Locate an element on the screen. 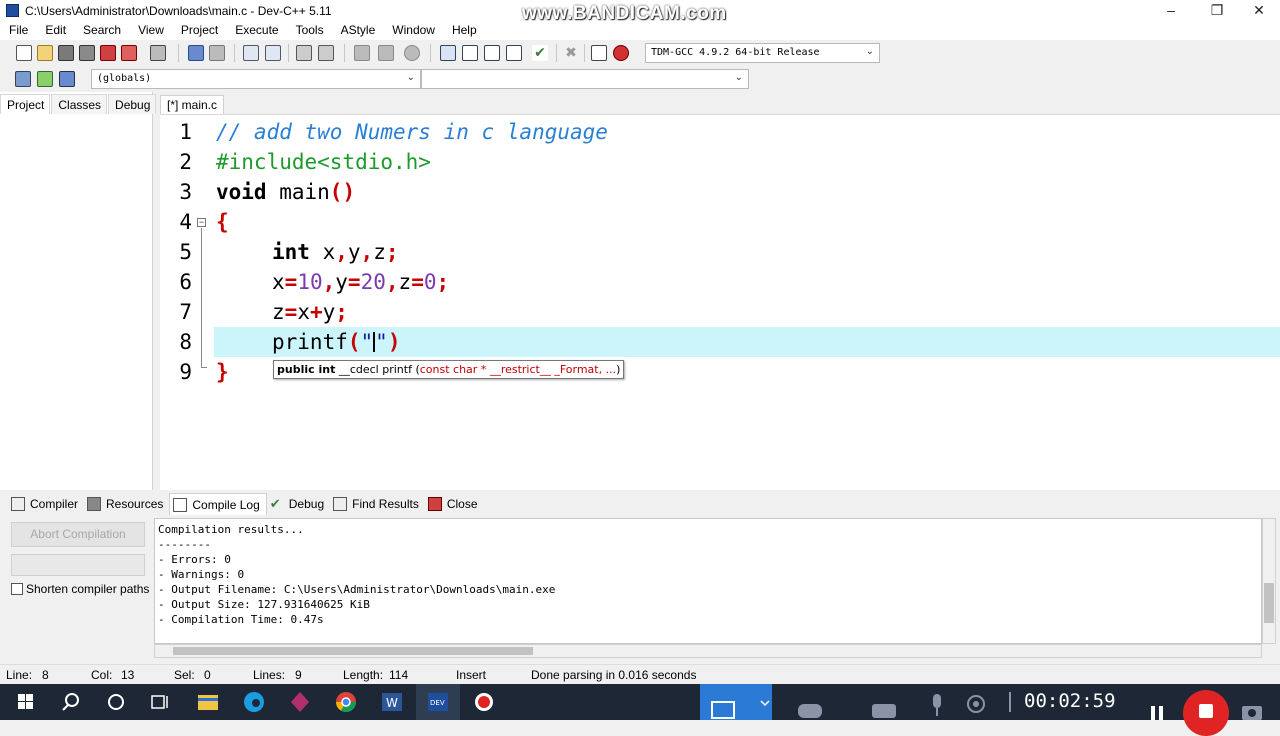 The image size is (1280, 736). find-icon is located at coordinates (251, 53).